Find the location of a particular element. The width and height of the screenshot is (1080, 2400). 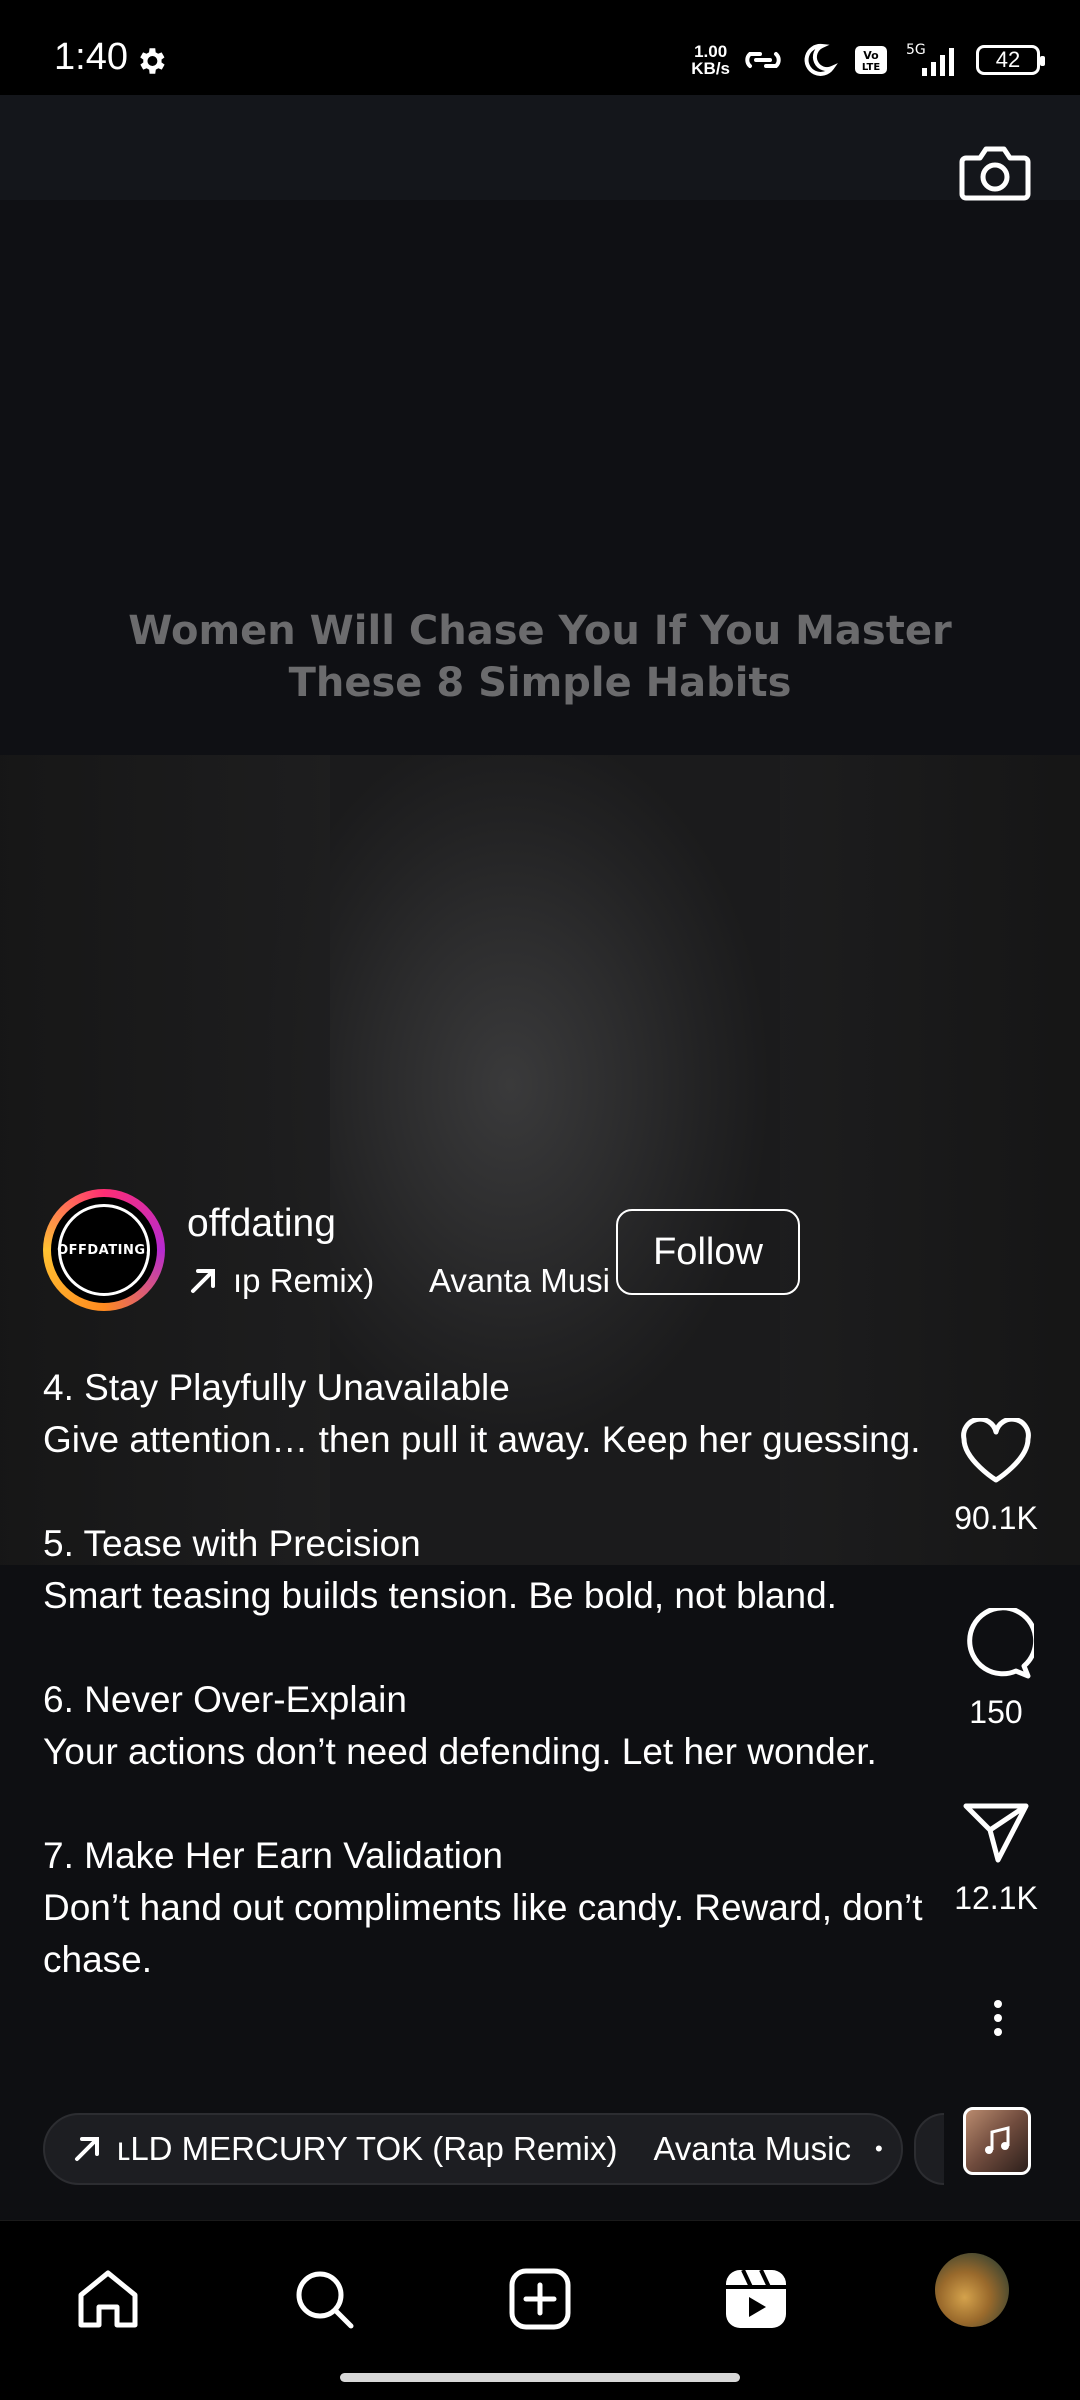

audio-thumbnail is located at coordinates (997, 2141).